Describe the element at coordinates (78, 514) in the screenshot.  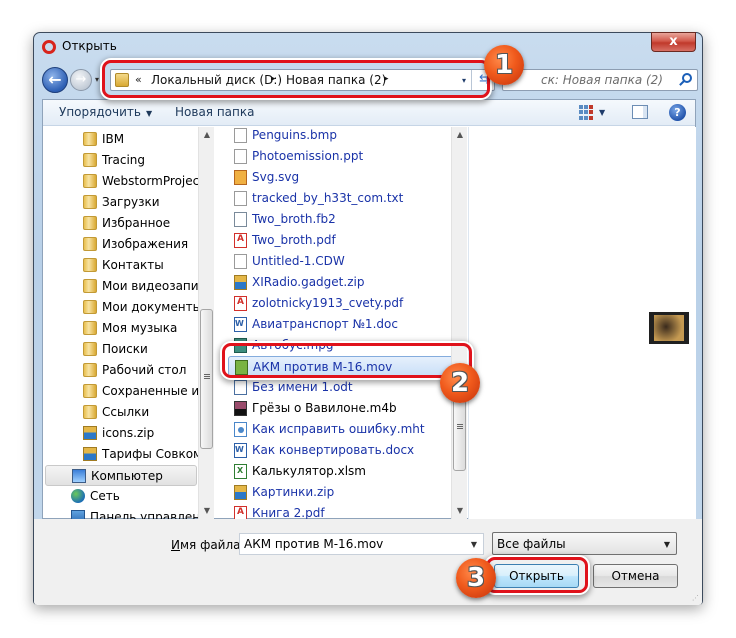
I see `control-panel-icon` at that location.